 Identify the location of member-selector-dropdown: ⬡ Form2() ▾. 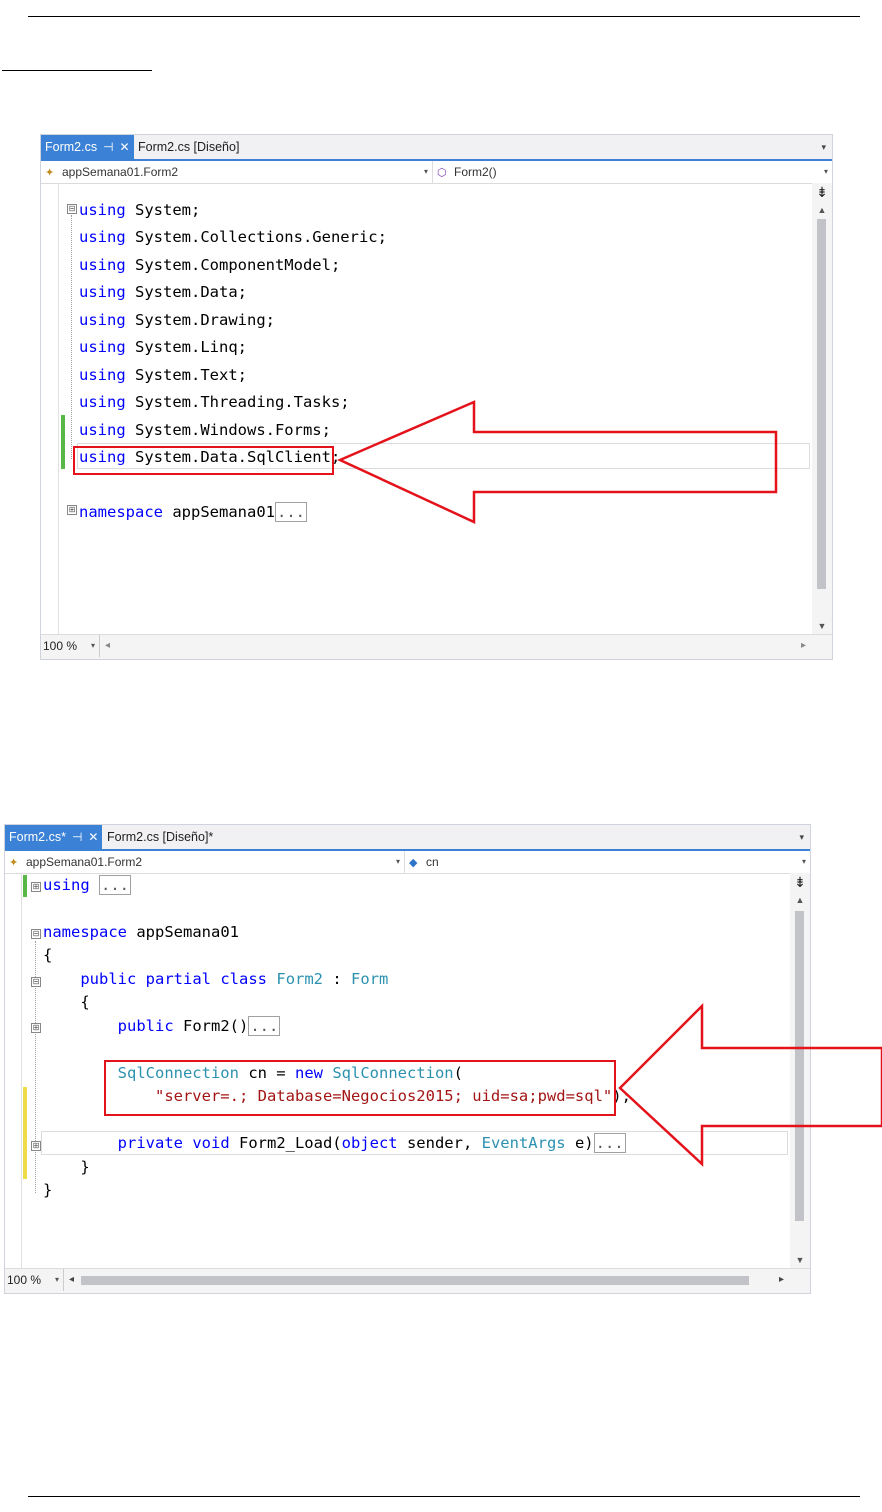
(632, 172).